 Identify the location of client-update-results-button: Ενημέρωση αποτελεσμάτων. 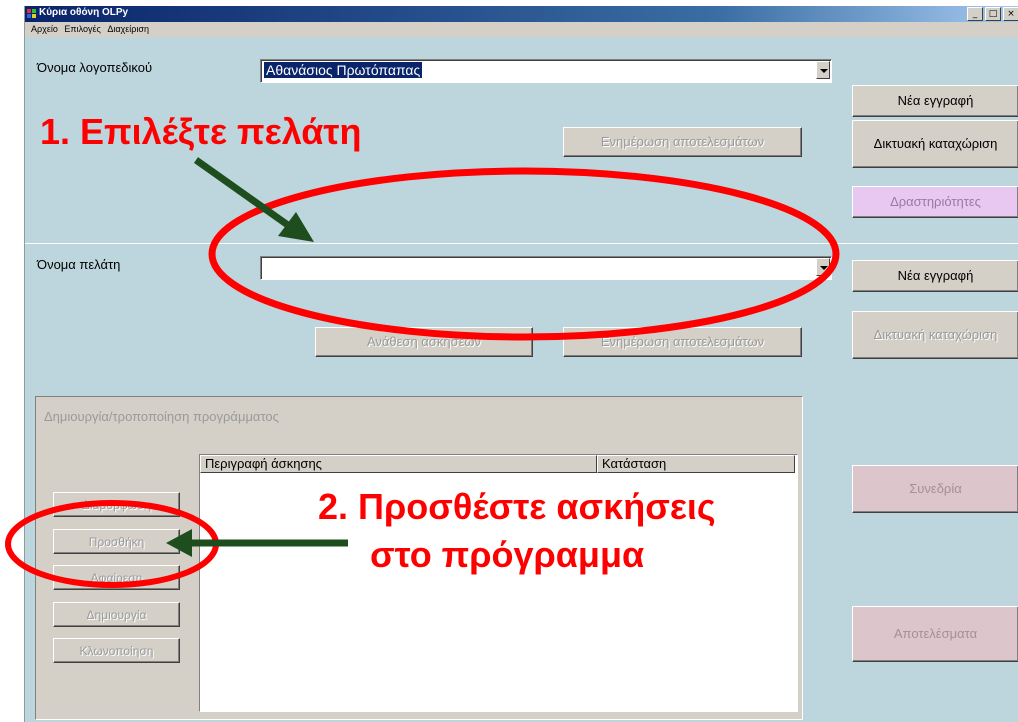
(682, 342).